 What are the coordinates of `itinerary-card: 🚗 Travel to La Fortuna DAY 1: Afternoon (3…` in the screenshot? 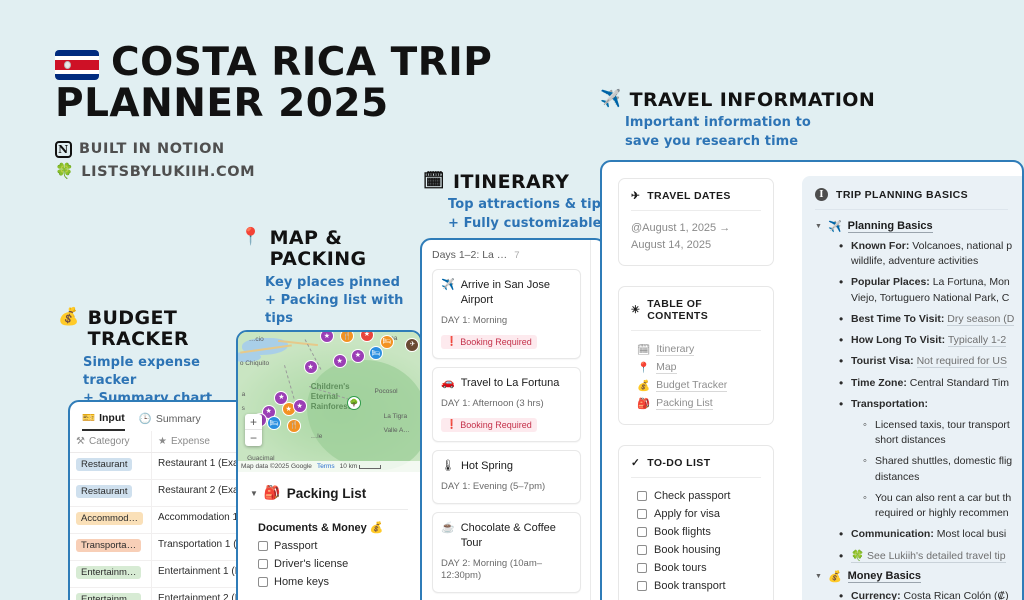 It's located at (506, 405).